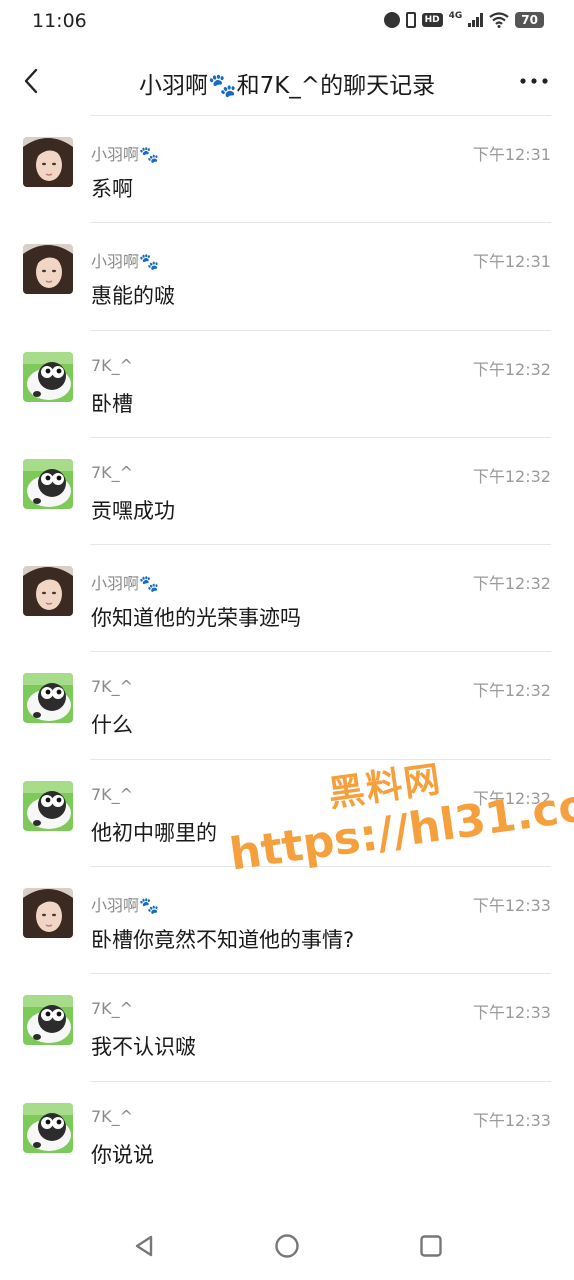  What do you see at coordinates (122, 1154) in the screenshot?
I see `message-text: 你说说` at bounding box center [122, 1154].